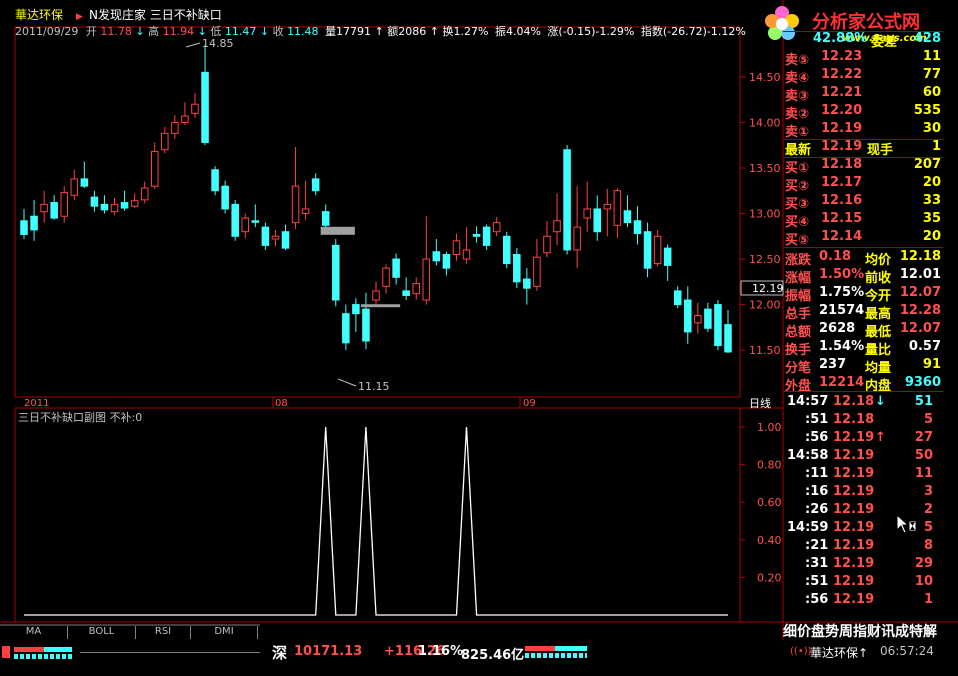 The height and width of the screenshot is (676, 958). I want to click on hand-label: 现手, so click(880, 150).